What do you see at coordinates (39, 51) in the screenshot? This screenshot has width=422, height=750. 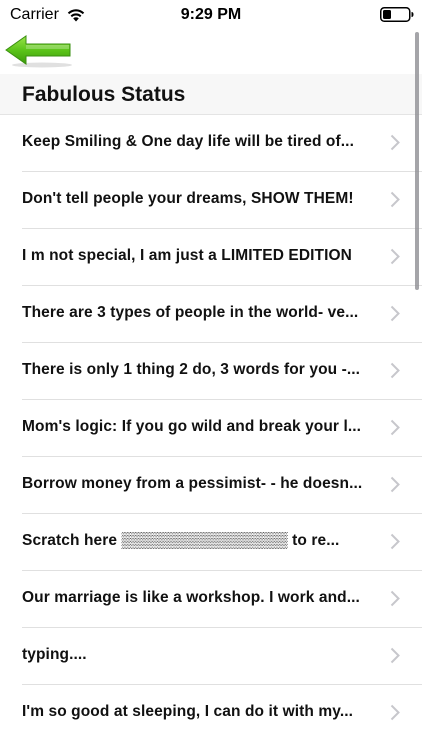 I see `green-arrow-left-icon` at bounding box center [39, 51].